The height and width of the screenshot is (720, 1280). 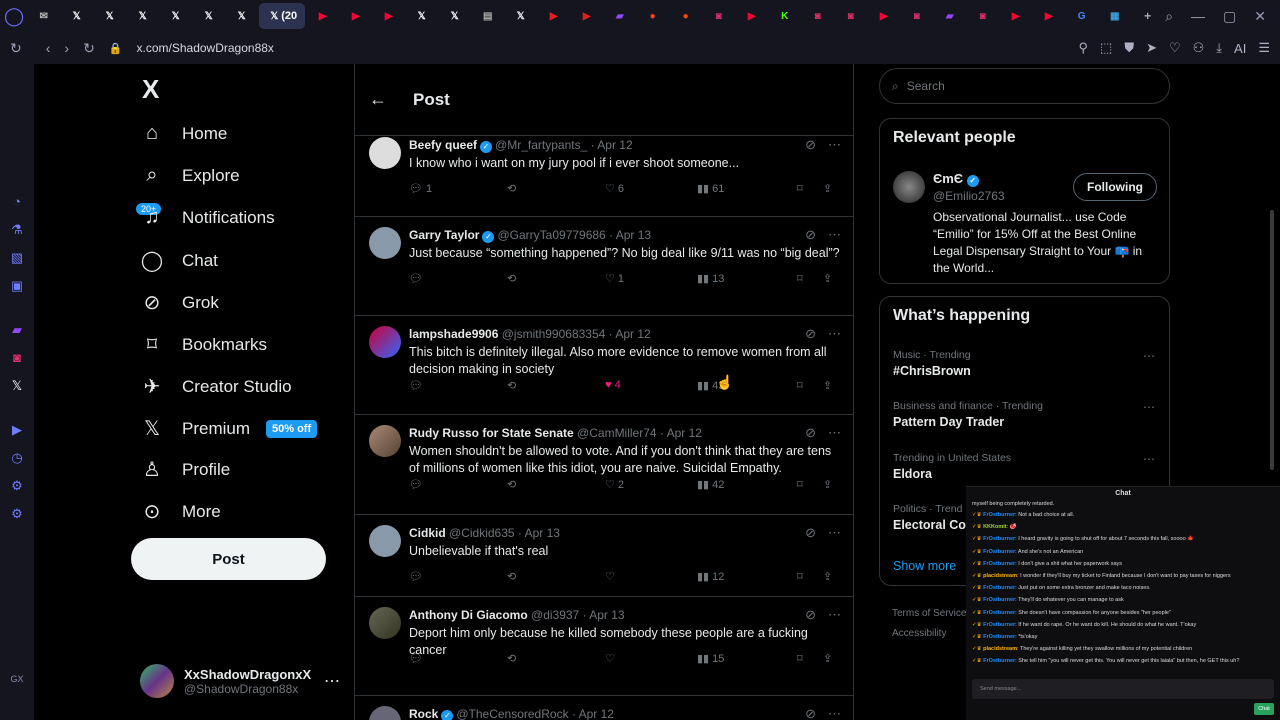 I want to click on author-handle: @jsmith990683354, so click(x=554, y=334).